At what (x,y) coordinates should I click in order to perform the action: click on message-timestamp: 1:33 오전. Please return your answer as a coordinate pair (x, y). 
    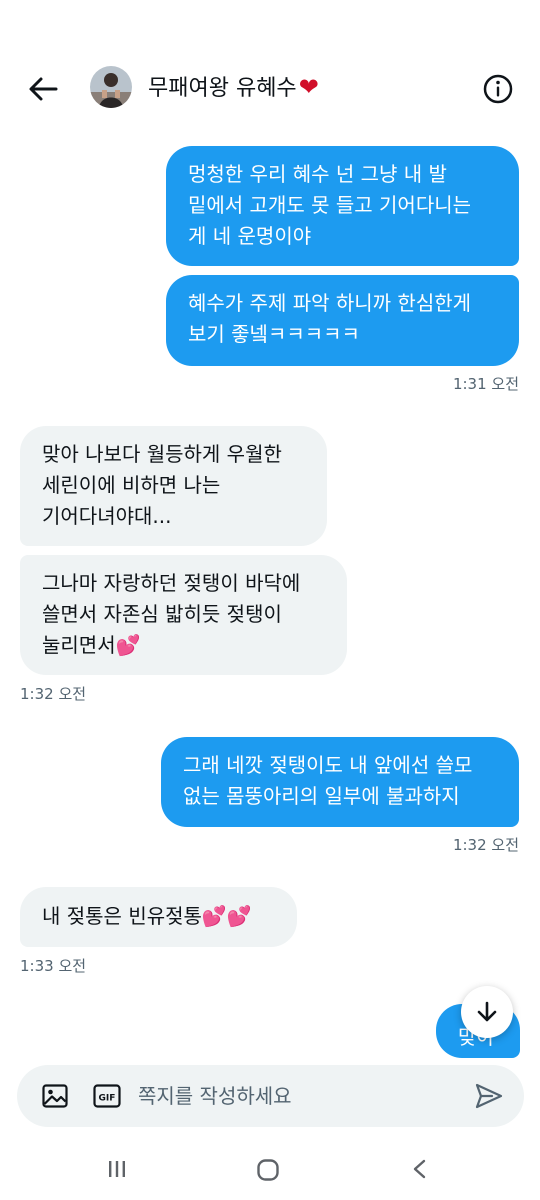
    Looking at the image, I should click on (53, 966).